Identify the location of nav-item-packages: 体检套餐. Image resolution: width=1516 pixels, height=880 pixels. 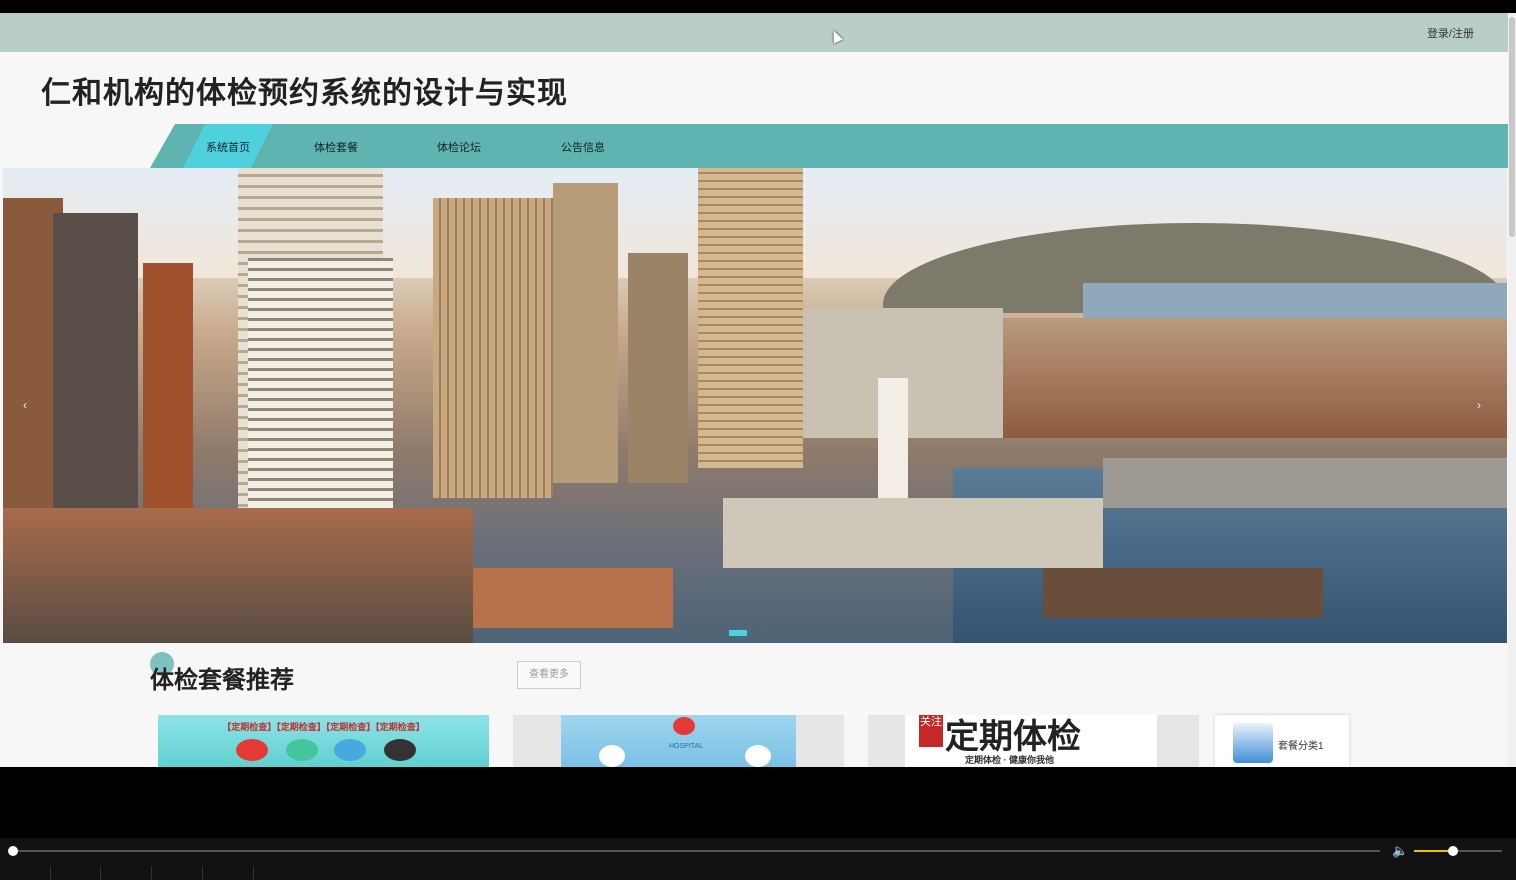
(336, 147).